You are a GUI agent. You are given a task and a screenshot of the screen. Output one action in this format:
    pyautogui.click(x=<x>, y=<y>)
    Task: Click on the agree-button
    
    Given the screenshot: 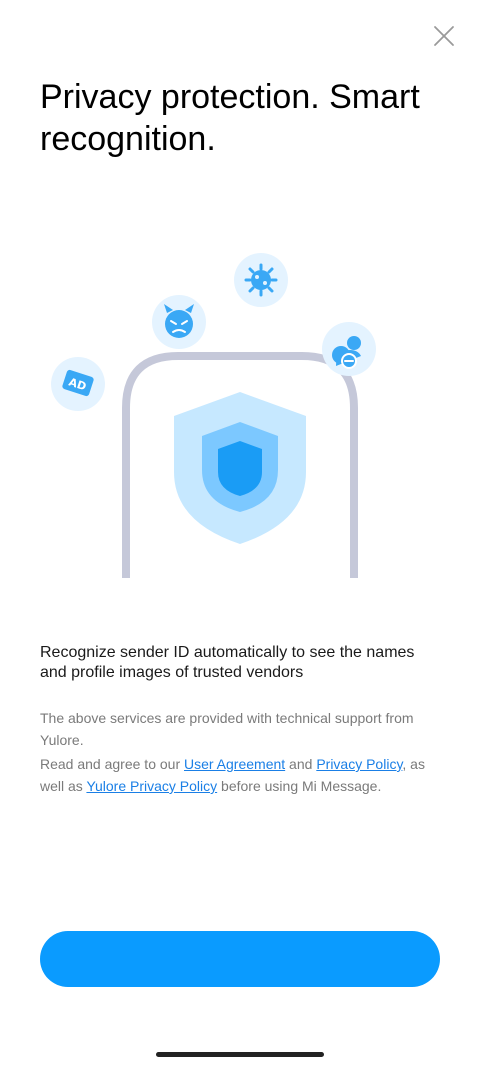 What is the action you would take?
    pyautogui.click(x=240, y=959)
    